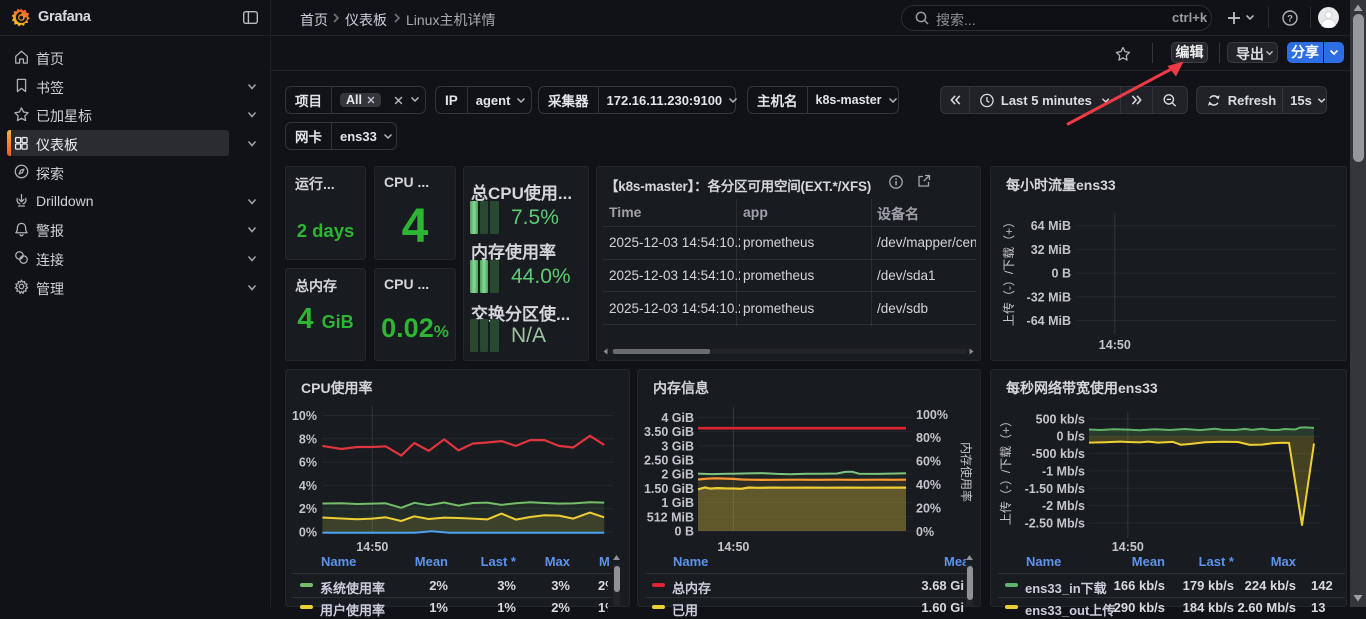  Describe the element at coordinates (928, 485) in the screenshot. I see `svg-text: 40%` at that location.